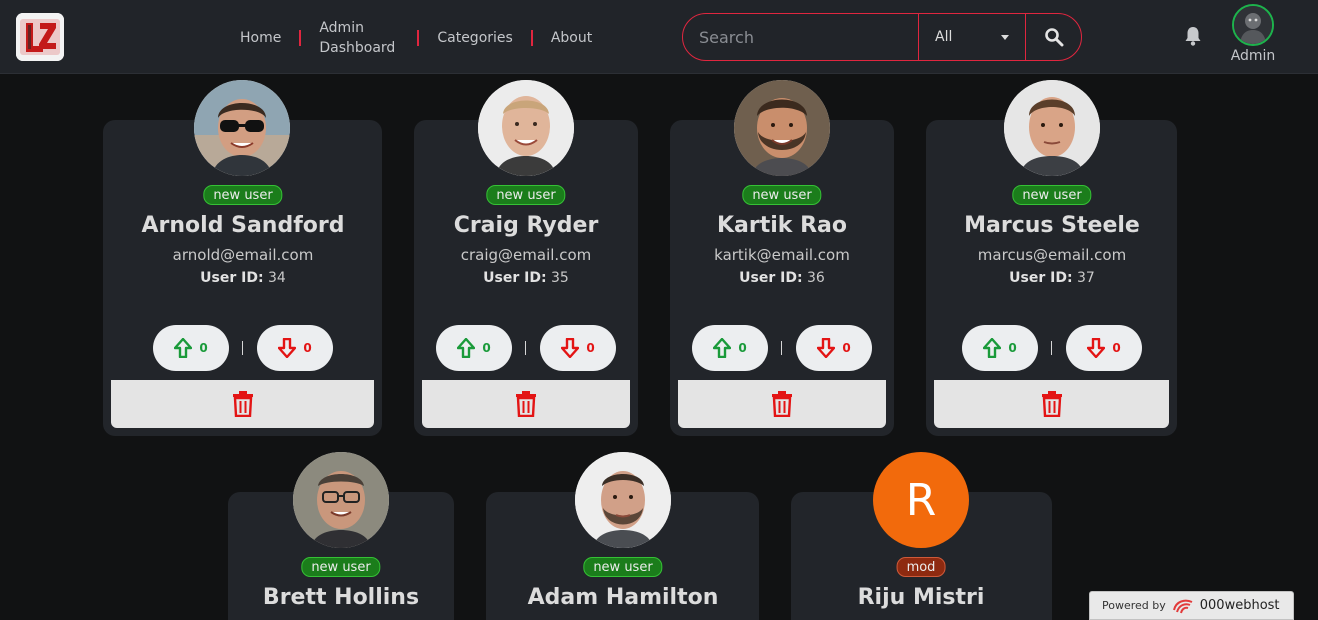 This screenshot has width=1318, height=620. I want to click on bell-icon, so click(1193, 36).